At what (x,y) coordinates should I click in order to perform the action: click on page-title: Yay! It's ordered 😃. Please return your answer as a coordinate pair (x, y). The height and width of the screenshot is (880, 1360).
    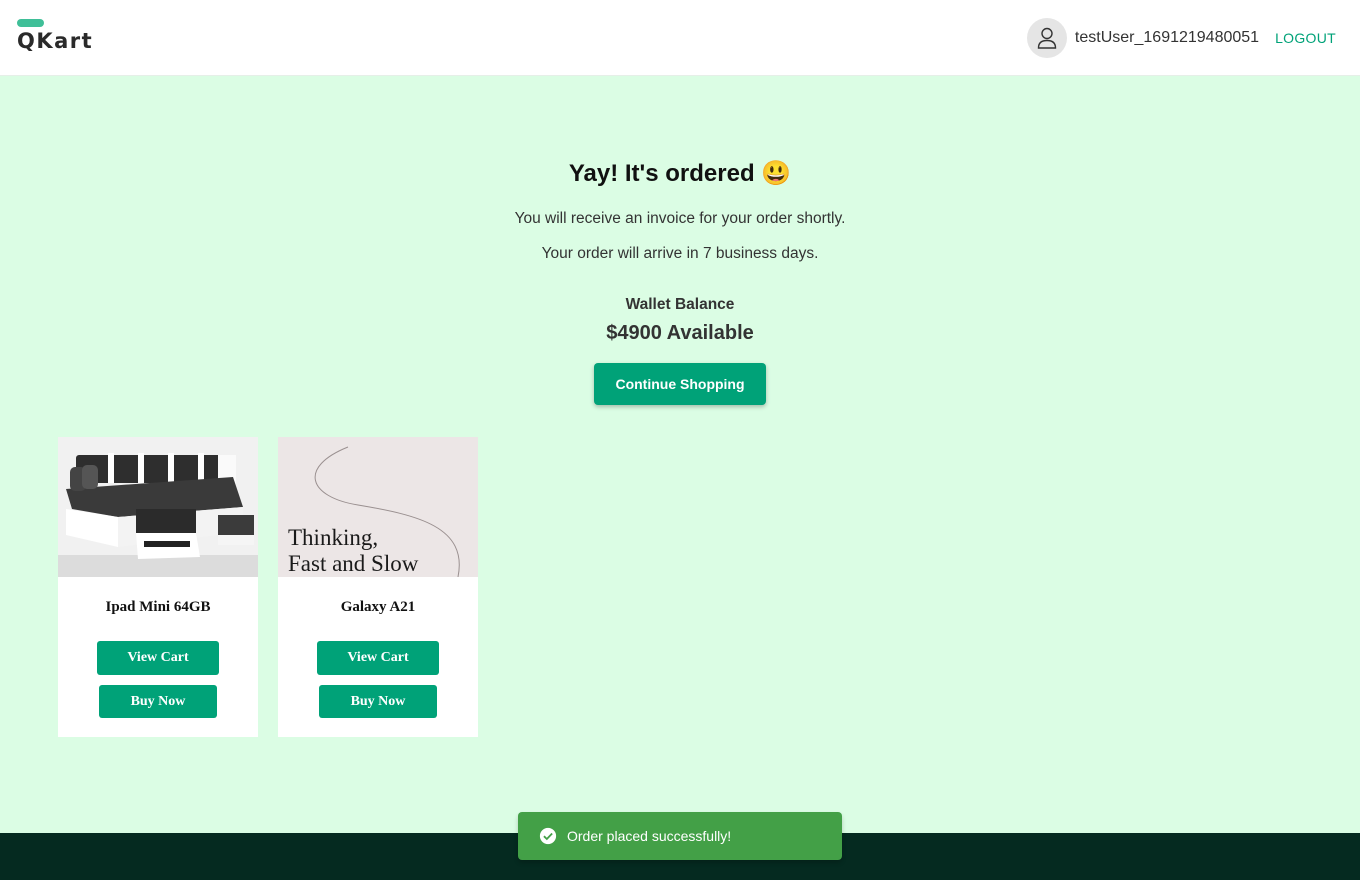
    Looking at the image, I should click on (680, 173).